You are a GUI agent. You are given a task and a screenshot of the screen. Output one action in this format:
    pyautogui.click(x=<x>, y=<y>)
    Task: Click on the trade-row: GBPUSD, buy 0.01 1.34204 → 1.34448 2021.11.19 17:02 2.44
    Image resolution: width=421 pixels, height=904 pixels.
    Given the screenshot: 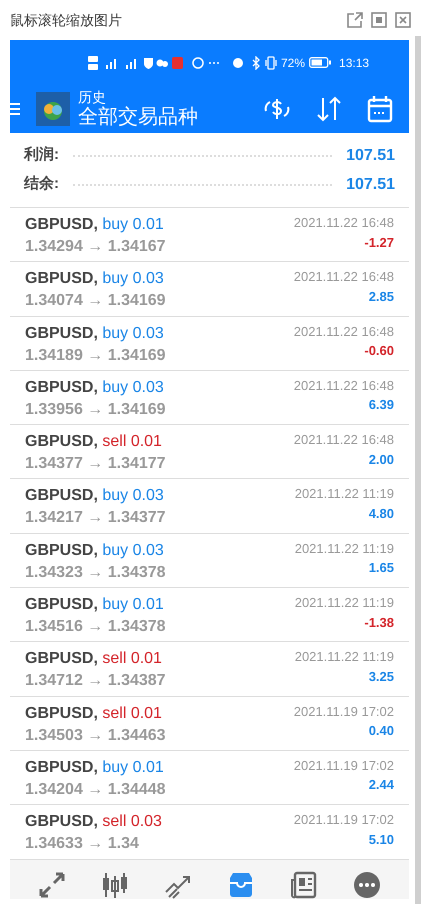 What is the action you would take?
    pyautogui.click(x=209, y=777)
    